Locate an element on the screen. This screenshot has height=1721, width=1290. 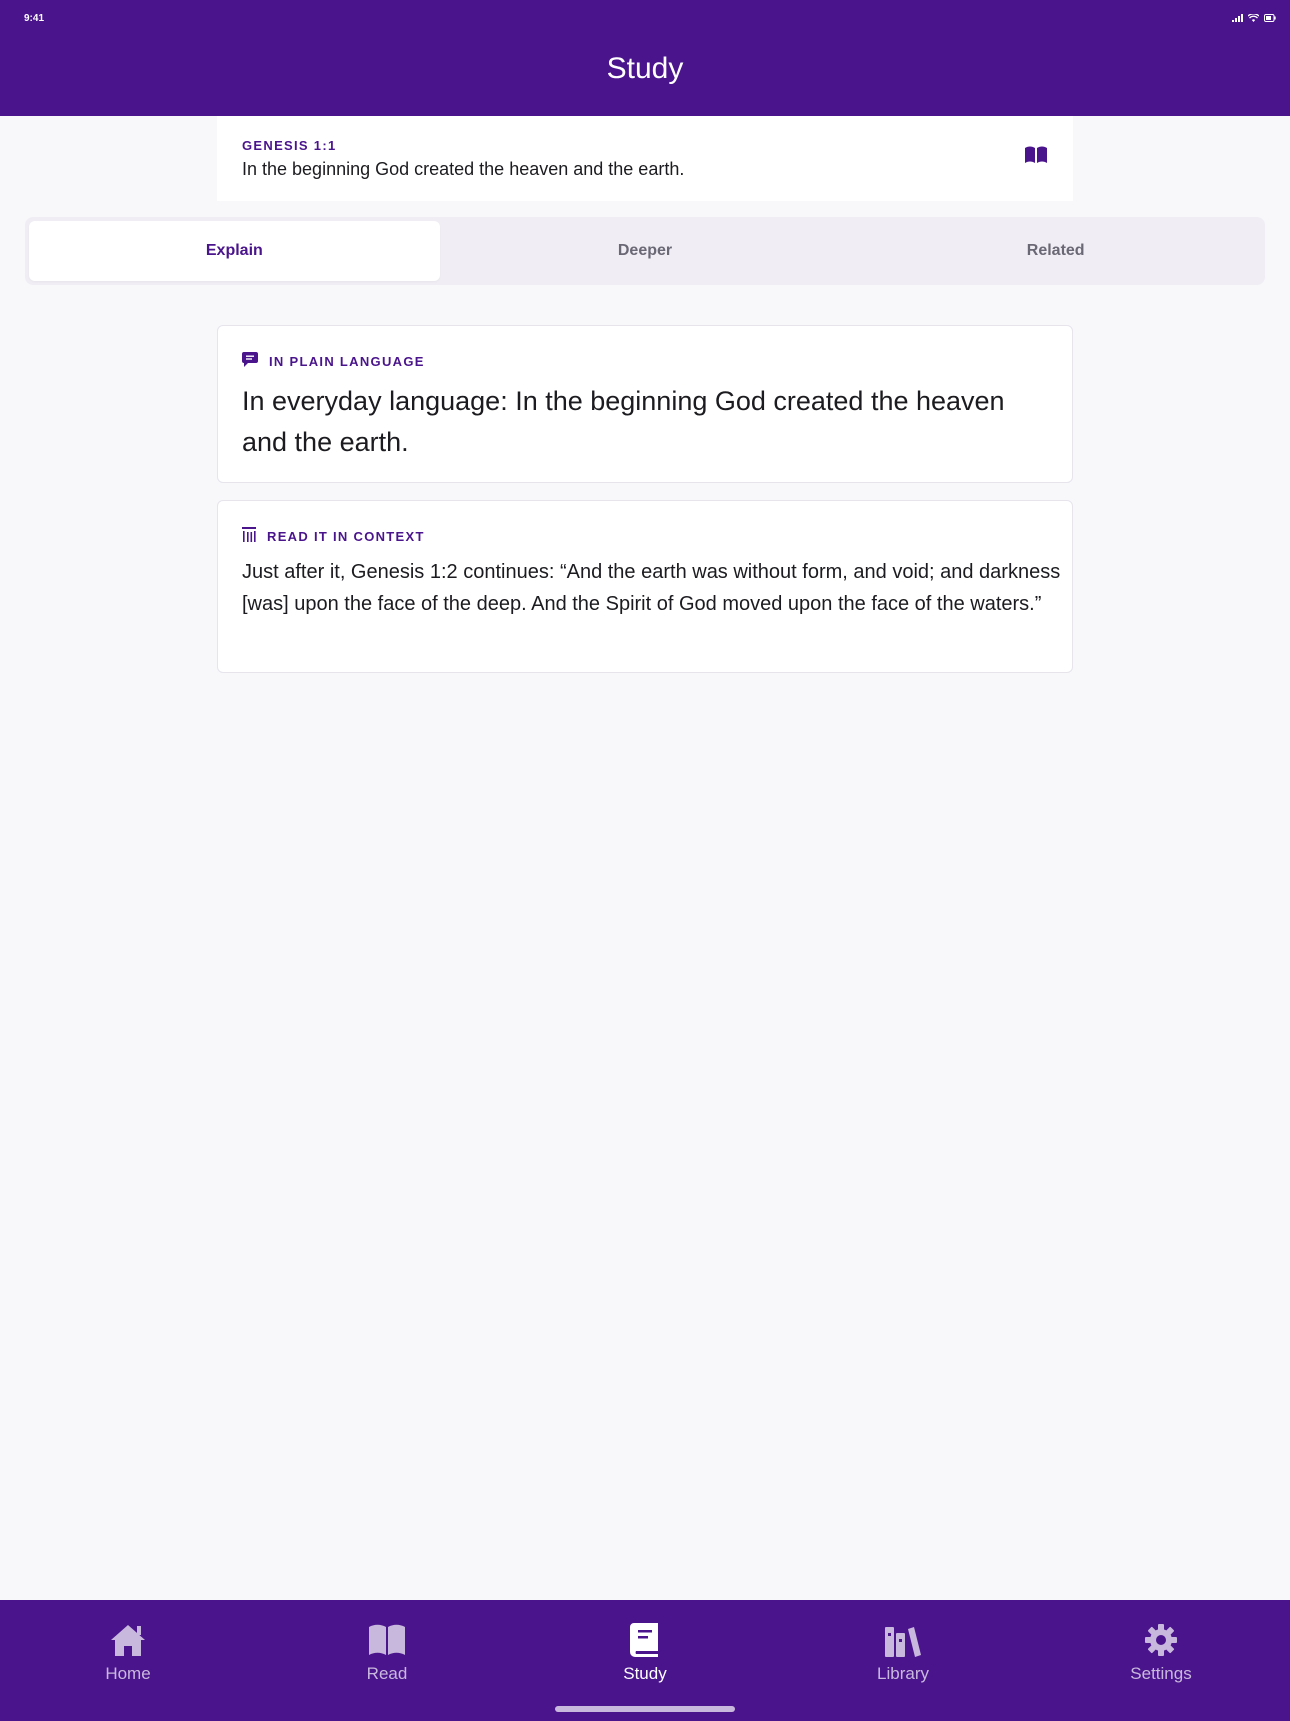
signal-icon is located at coordinates (1237, 18).